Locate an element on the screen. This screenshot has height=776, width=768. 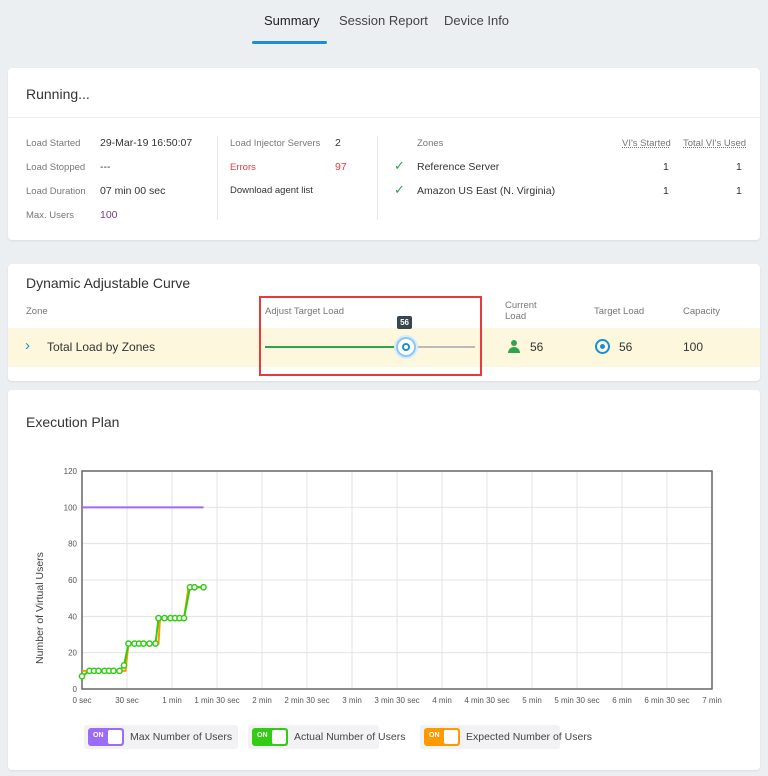
load-duration-label: Load Duration is located at coordinates (56, 191).